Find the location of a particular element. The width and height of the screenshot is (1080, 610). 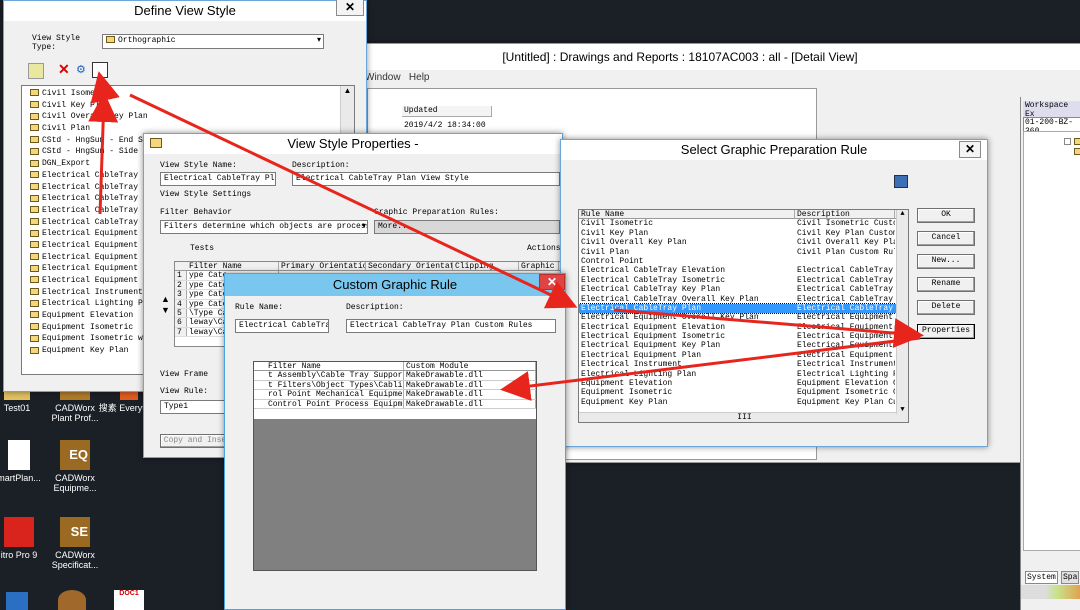

arrow-to-custom-rule is located at coordinates (710, 368).